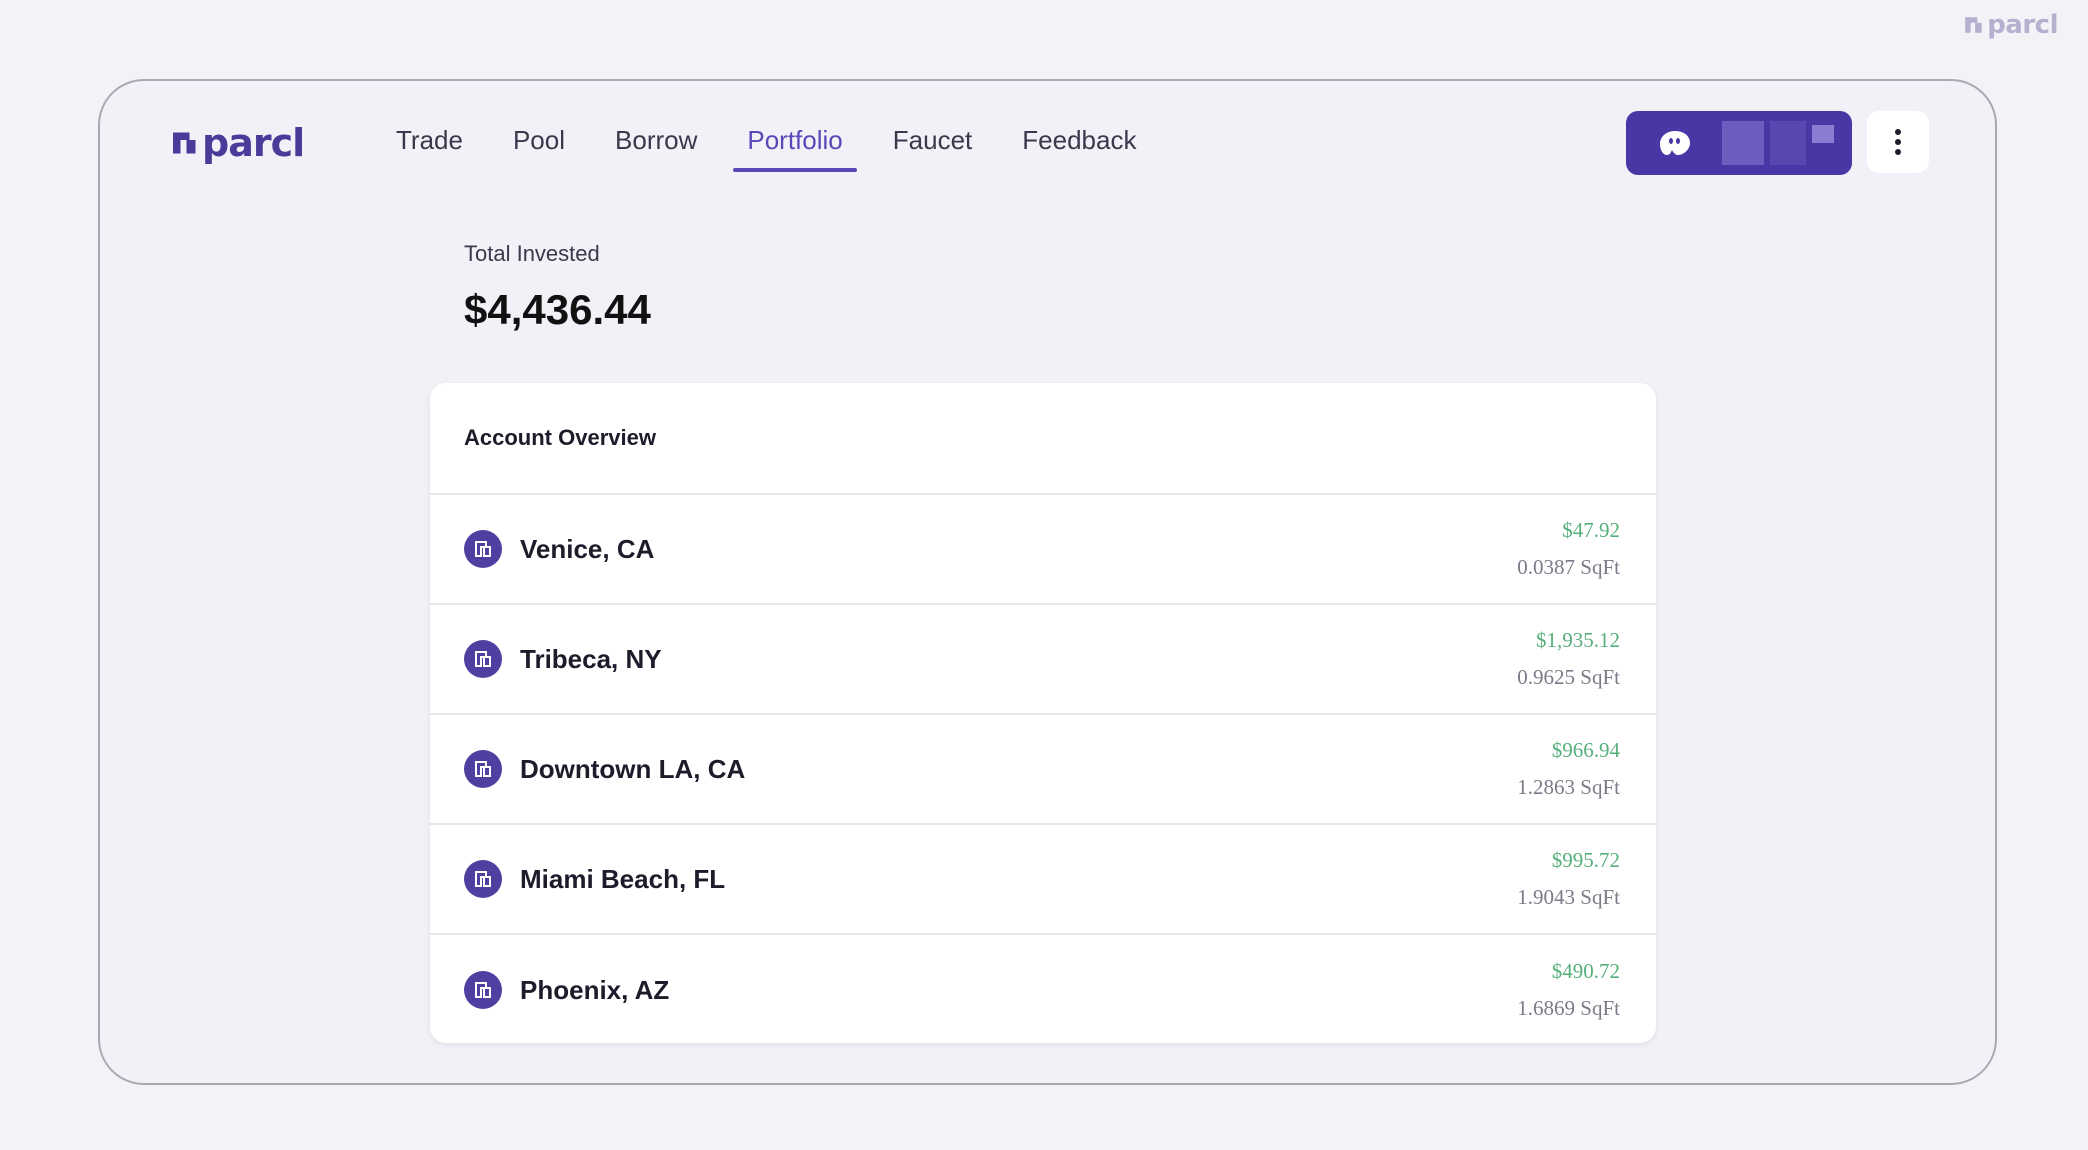  I want to click on total-invested-value: $4,436.44, so click(557, 309).